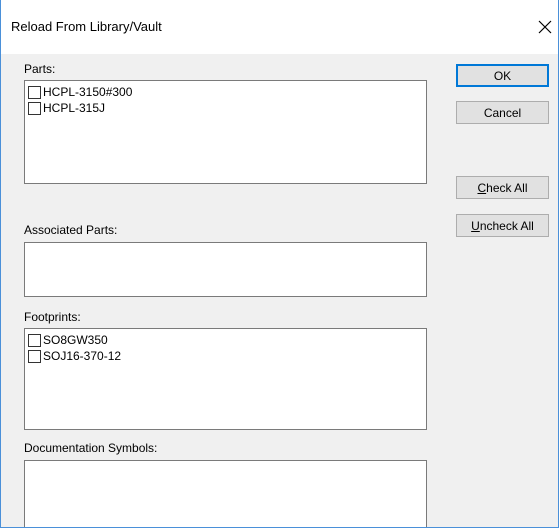 The width and height of the screenshot is (559, 528). I want to click on parts-label: Parts:, so click(40, 69).